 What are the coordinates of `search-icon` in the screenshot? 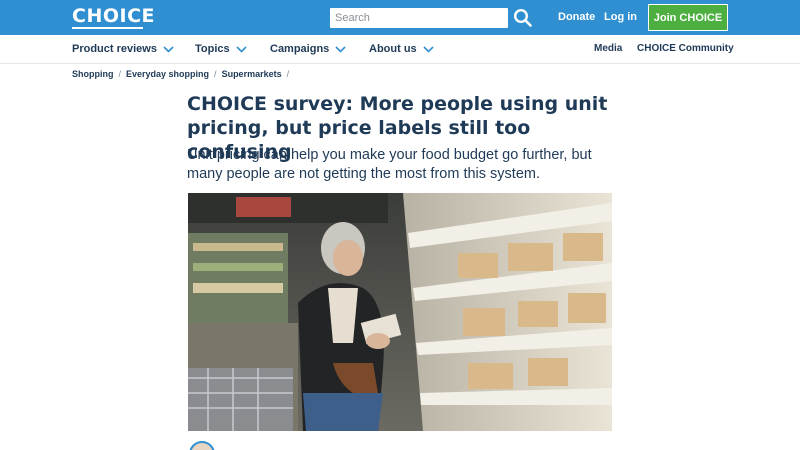 It's located at (522, 17).